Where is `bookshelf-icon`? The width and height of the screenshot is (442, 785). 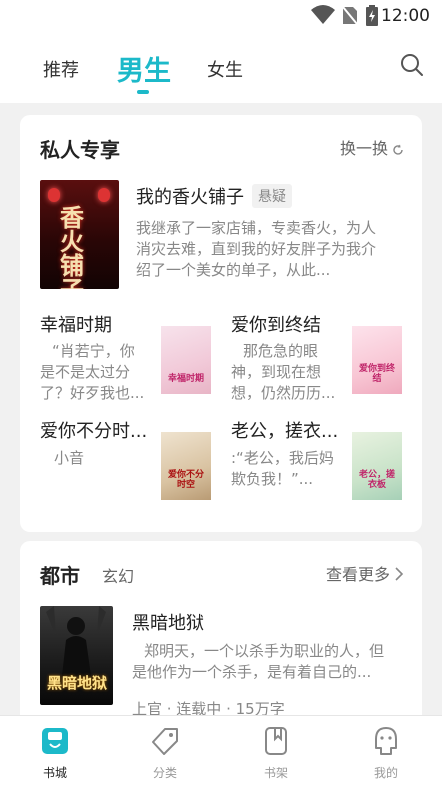
bookshelf-icon is located at coordinates (276, 741).